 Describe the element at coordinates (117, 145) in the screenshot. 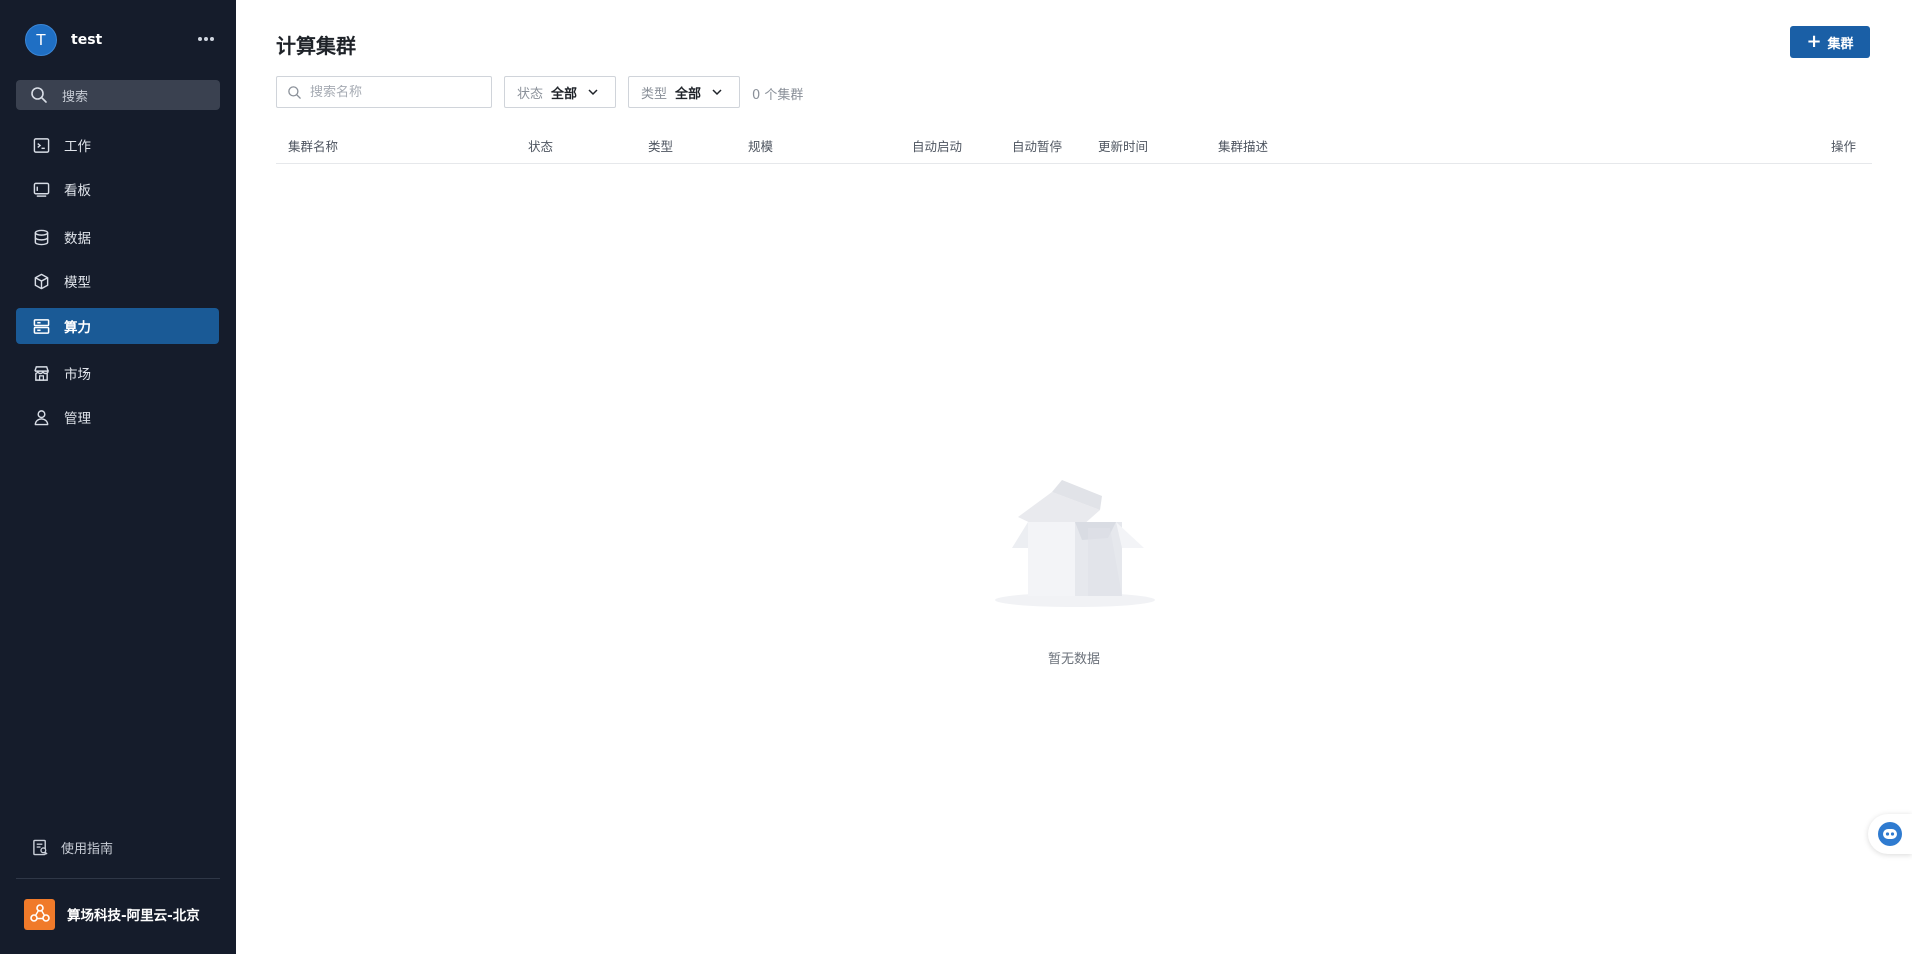

I see `sidebar-item-work: 工作` at that location.